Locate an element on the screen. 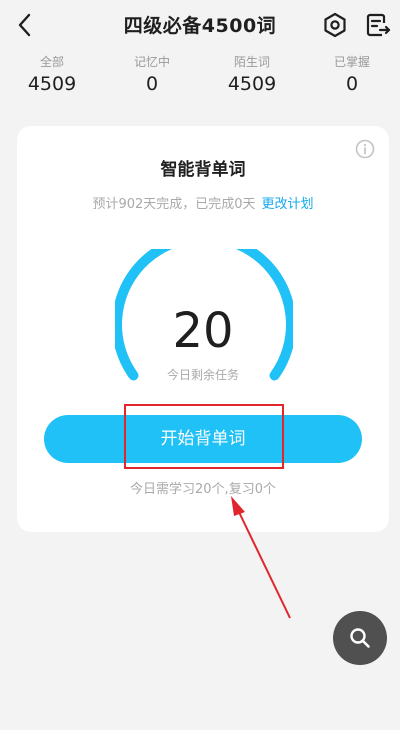 This screenshot has width=400, height=730. stat-unfamiliar: 陌生词 4509 is located at coordinates (252, 74).